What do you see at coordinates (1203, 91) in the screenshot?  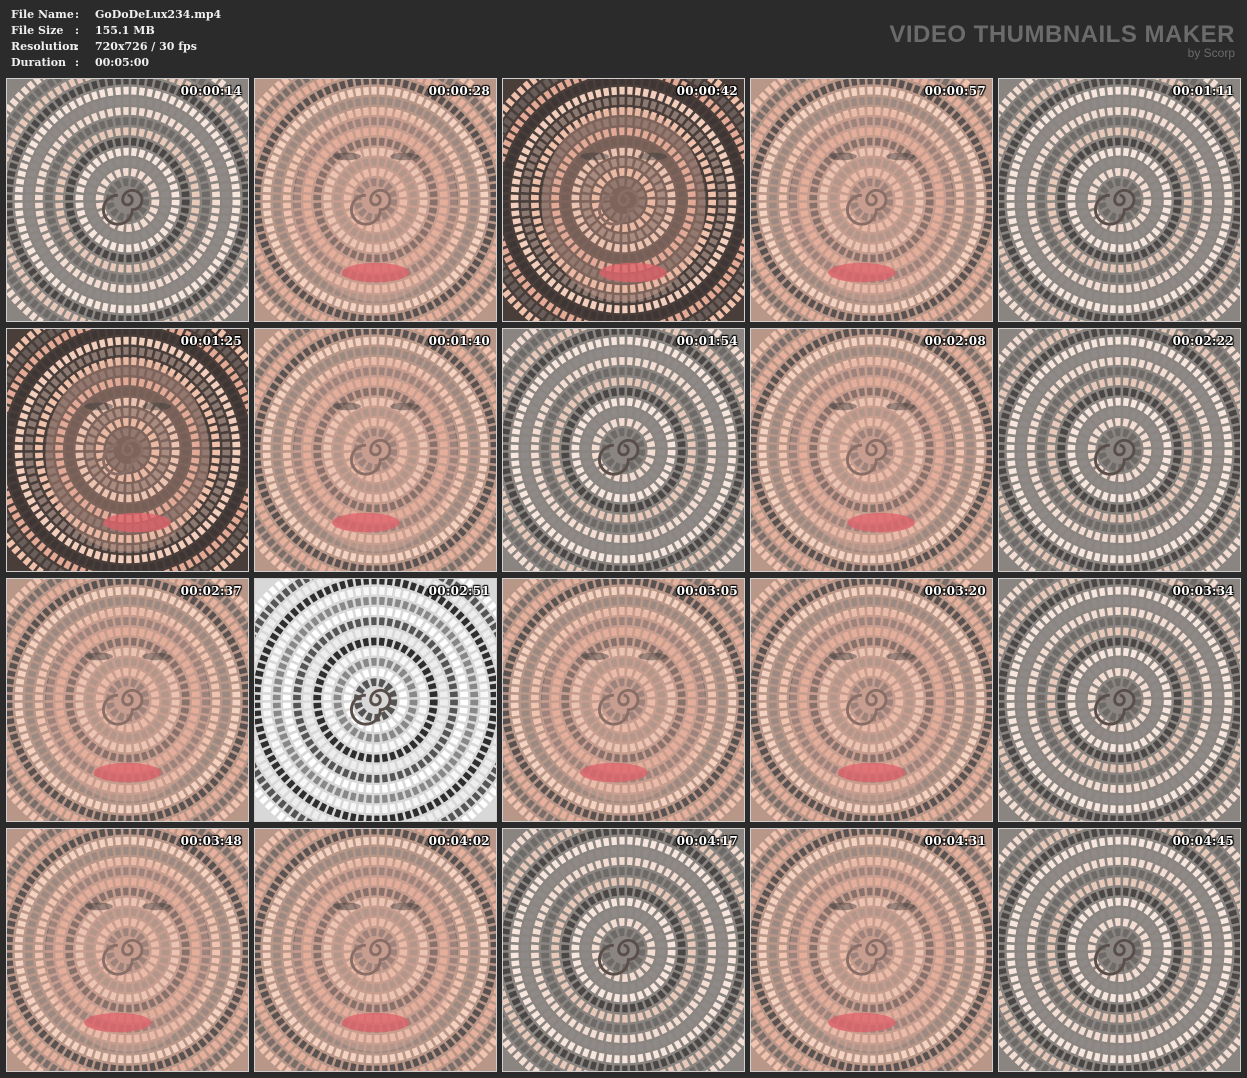 I see `thumbnail-timestamp: 00:01:11` at bounding box center [1203, 91].